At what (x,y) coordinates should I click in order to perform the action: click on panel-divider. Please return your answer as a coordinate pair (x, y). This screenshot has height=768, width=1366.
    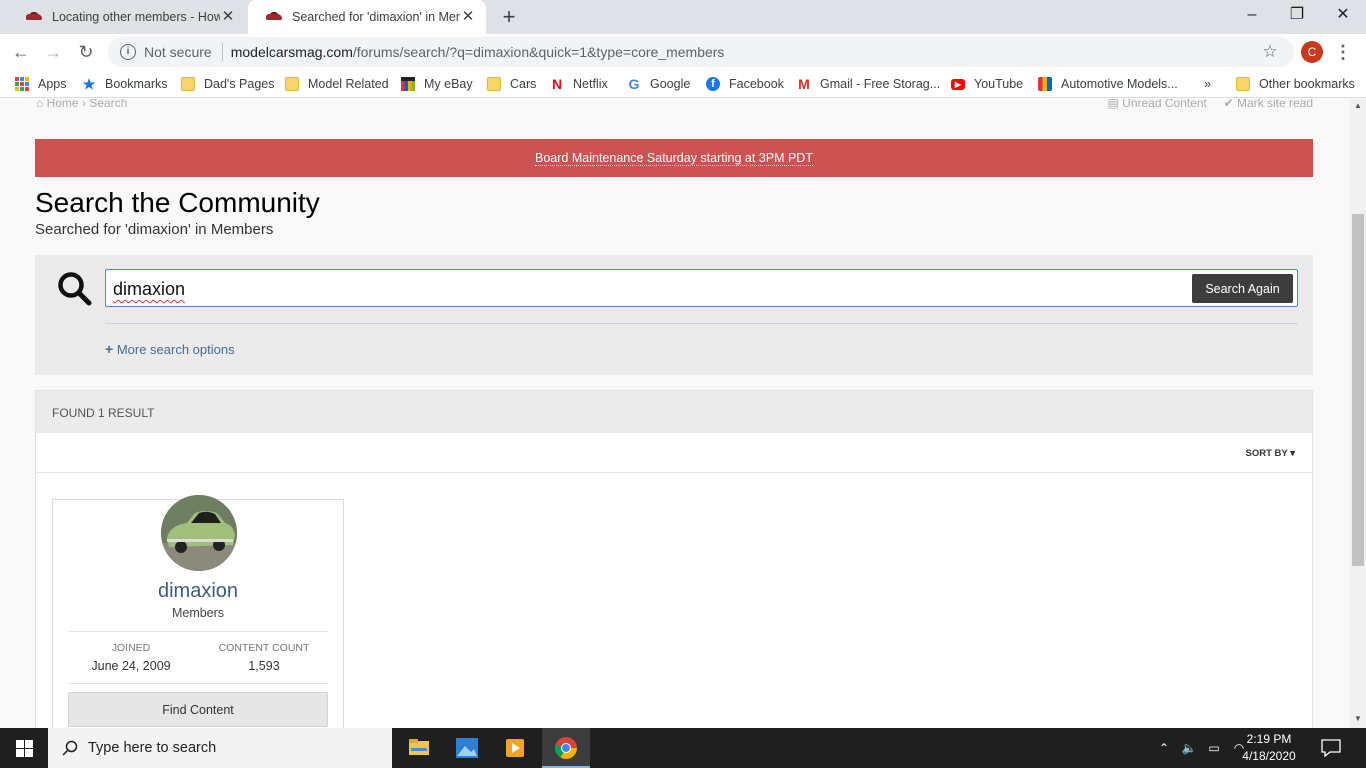
    Looking at the image, I should click on (701, 323).